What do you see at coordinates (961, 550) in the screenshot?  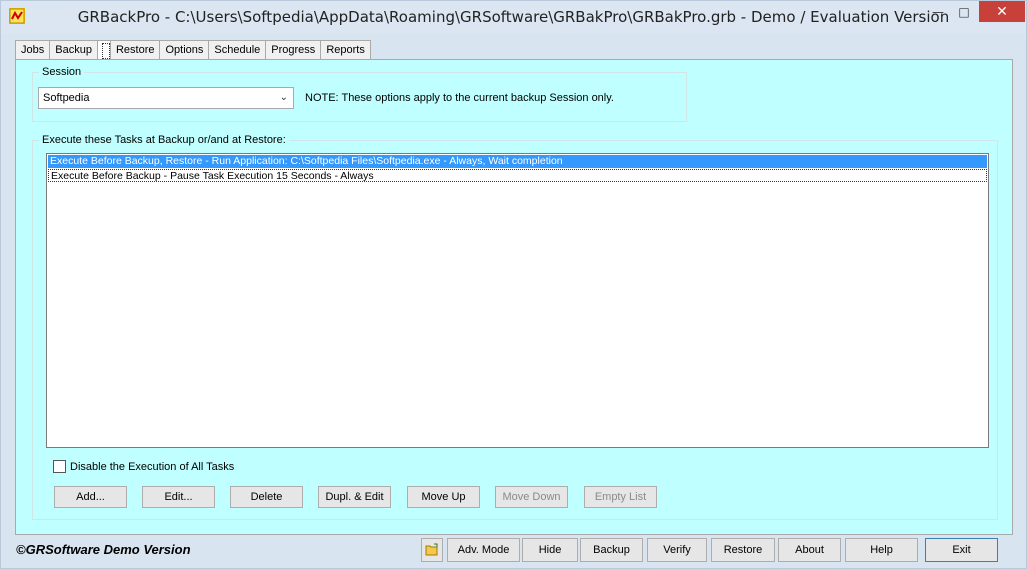 I see `exit-button: Exit` at bounding box center [961, 550].